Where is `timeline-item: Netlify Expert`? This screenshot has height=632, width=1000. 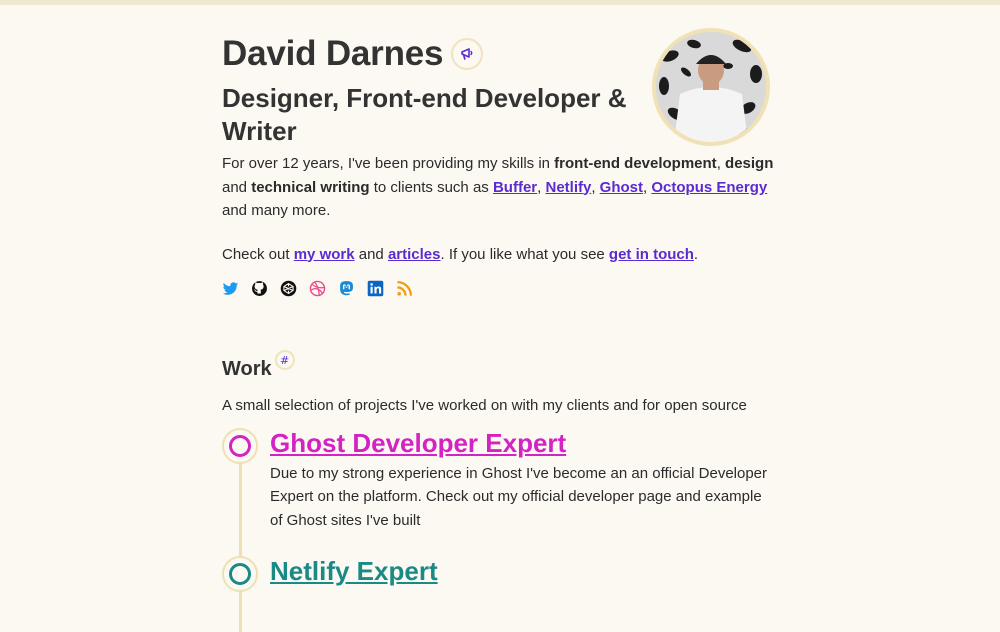
timeline-item: Netlify Expert is located at coordinates (502, 573).